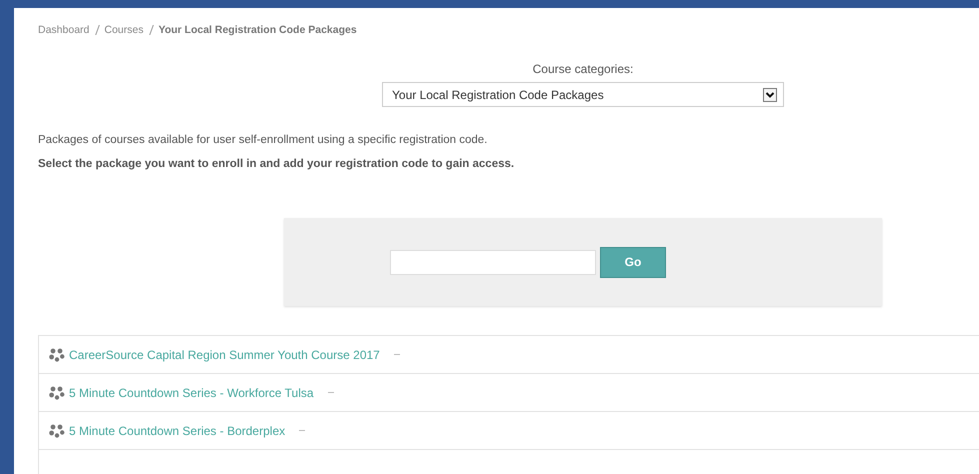  What do you see at coordinates (583, 94) in the screenshot?
I see `category-dropdown: Your Local Registration Code Packages` at bounding box center [583, 94].